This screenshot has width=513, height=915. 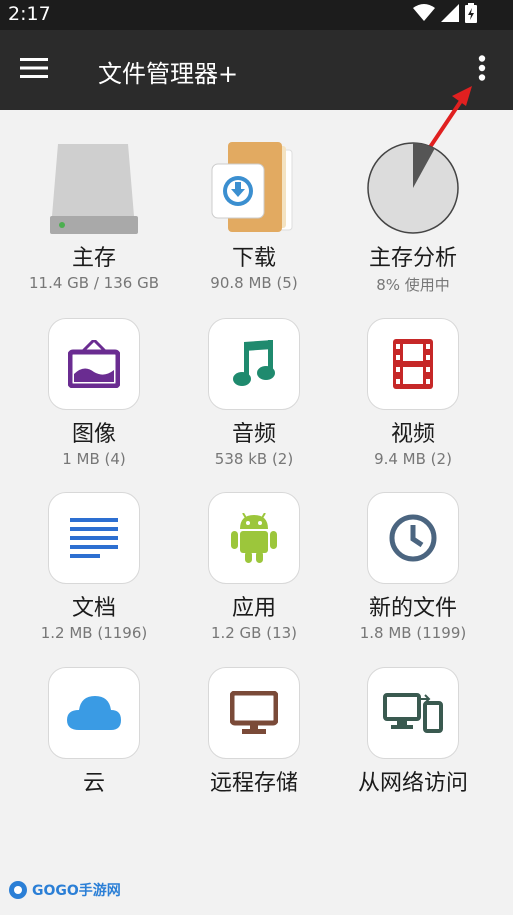 What do you see at coordinates (254, 633) in the screenshot?
I see `tile-subtitle: 1.2 GB (13)` at bounding box center [254, 633].